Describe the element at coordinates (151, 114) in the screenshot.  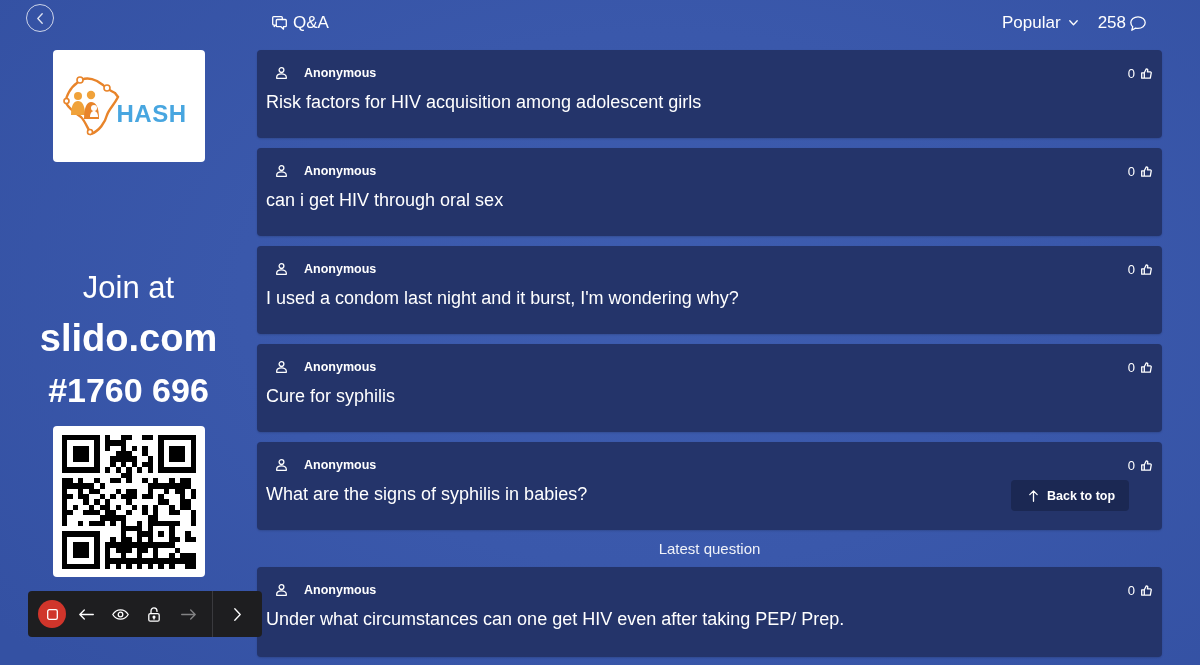
I see `logo-text: HASH` at that location.